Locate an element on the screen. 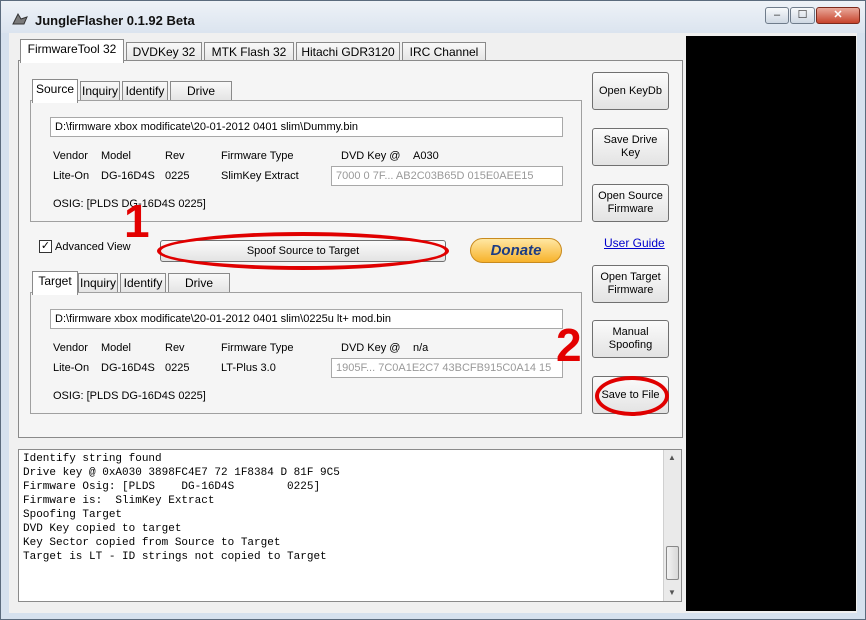  target-rev-value: 0225 is located at coordinates (177, 368).